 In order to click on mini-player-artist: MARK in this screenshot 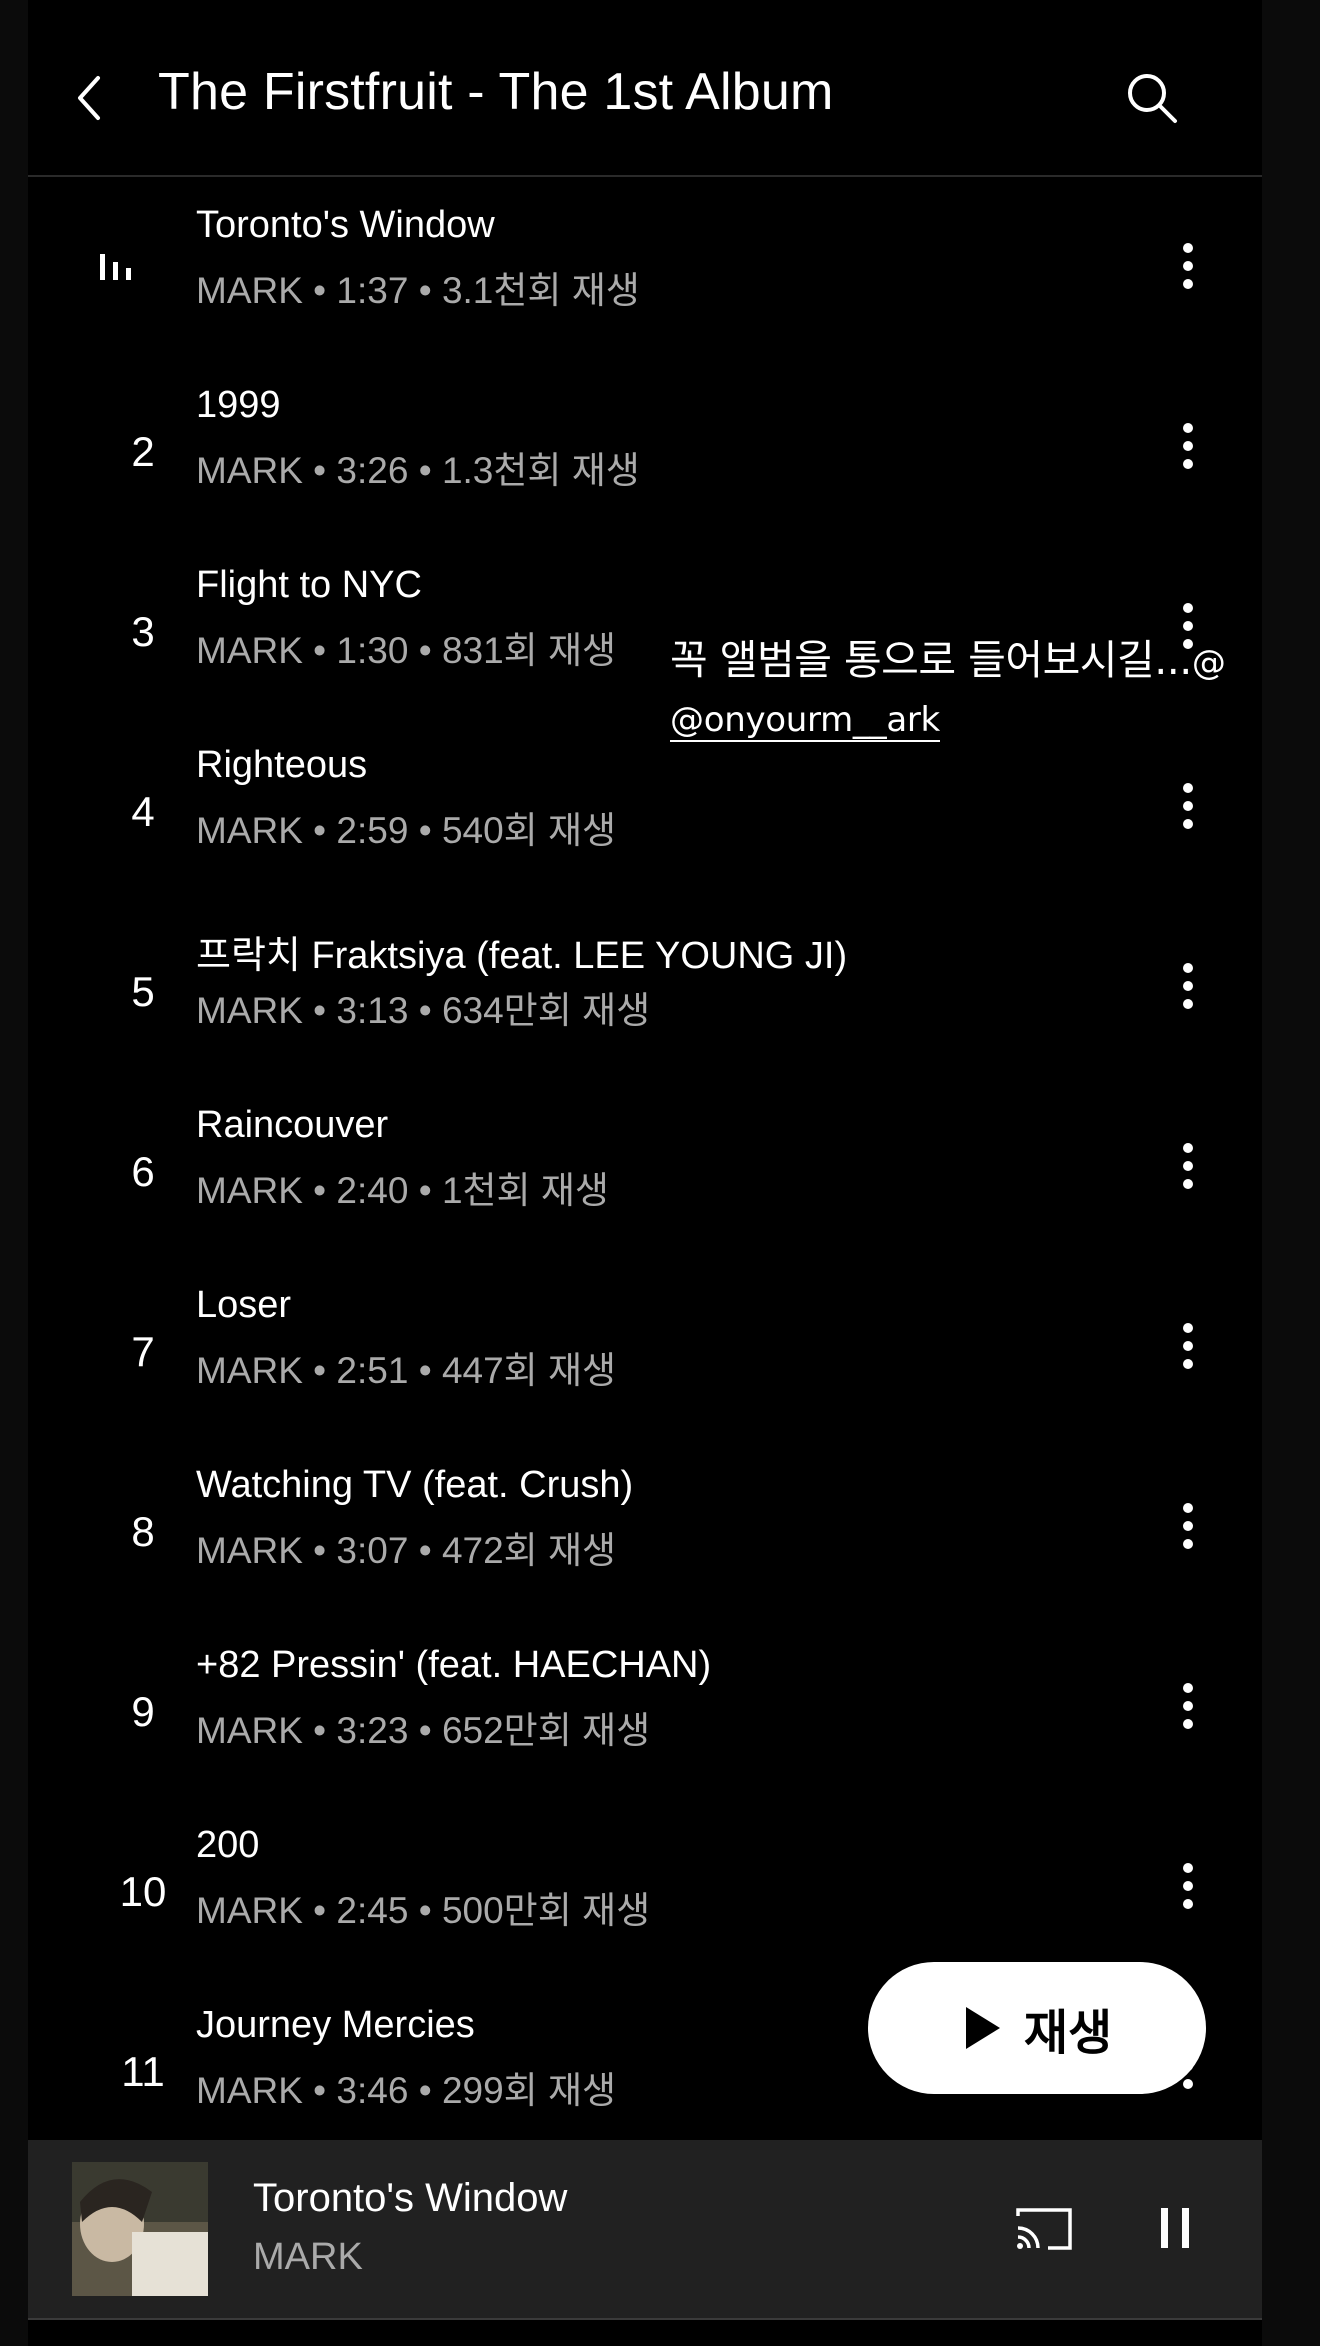, I will do `click(308, 2257)`.